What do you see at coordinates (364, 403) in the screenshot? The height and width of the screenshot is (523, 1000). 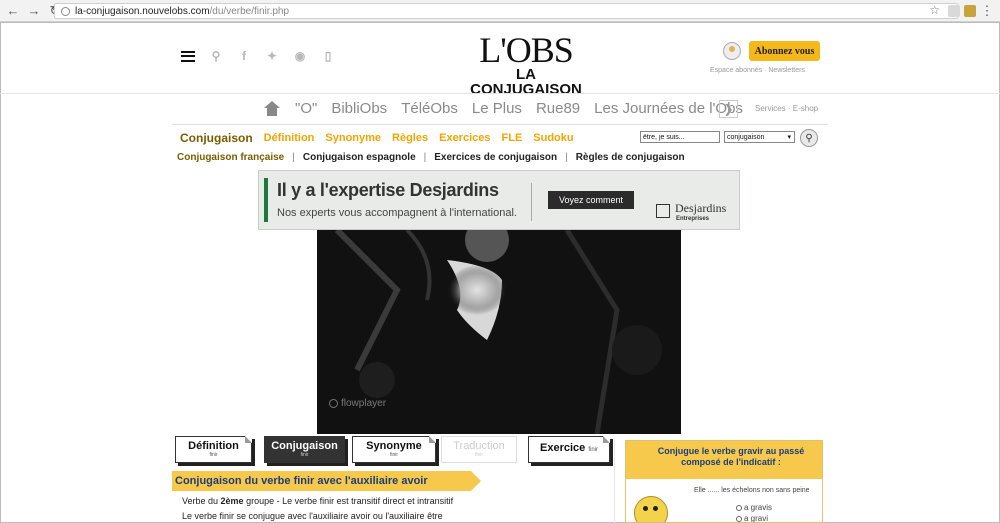 I see `watermark-text: flowplayer` at bounding box center [364, 403].